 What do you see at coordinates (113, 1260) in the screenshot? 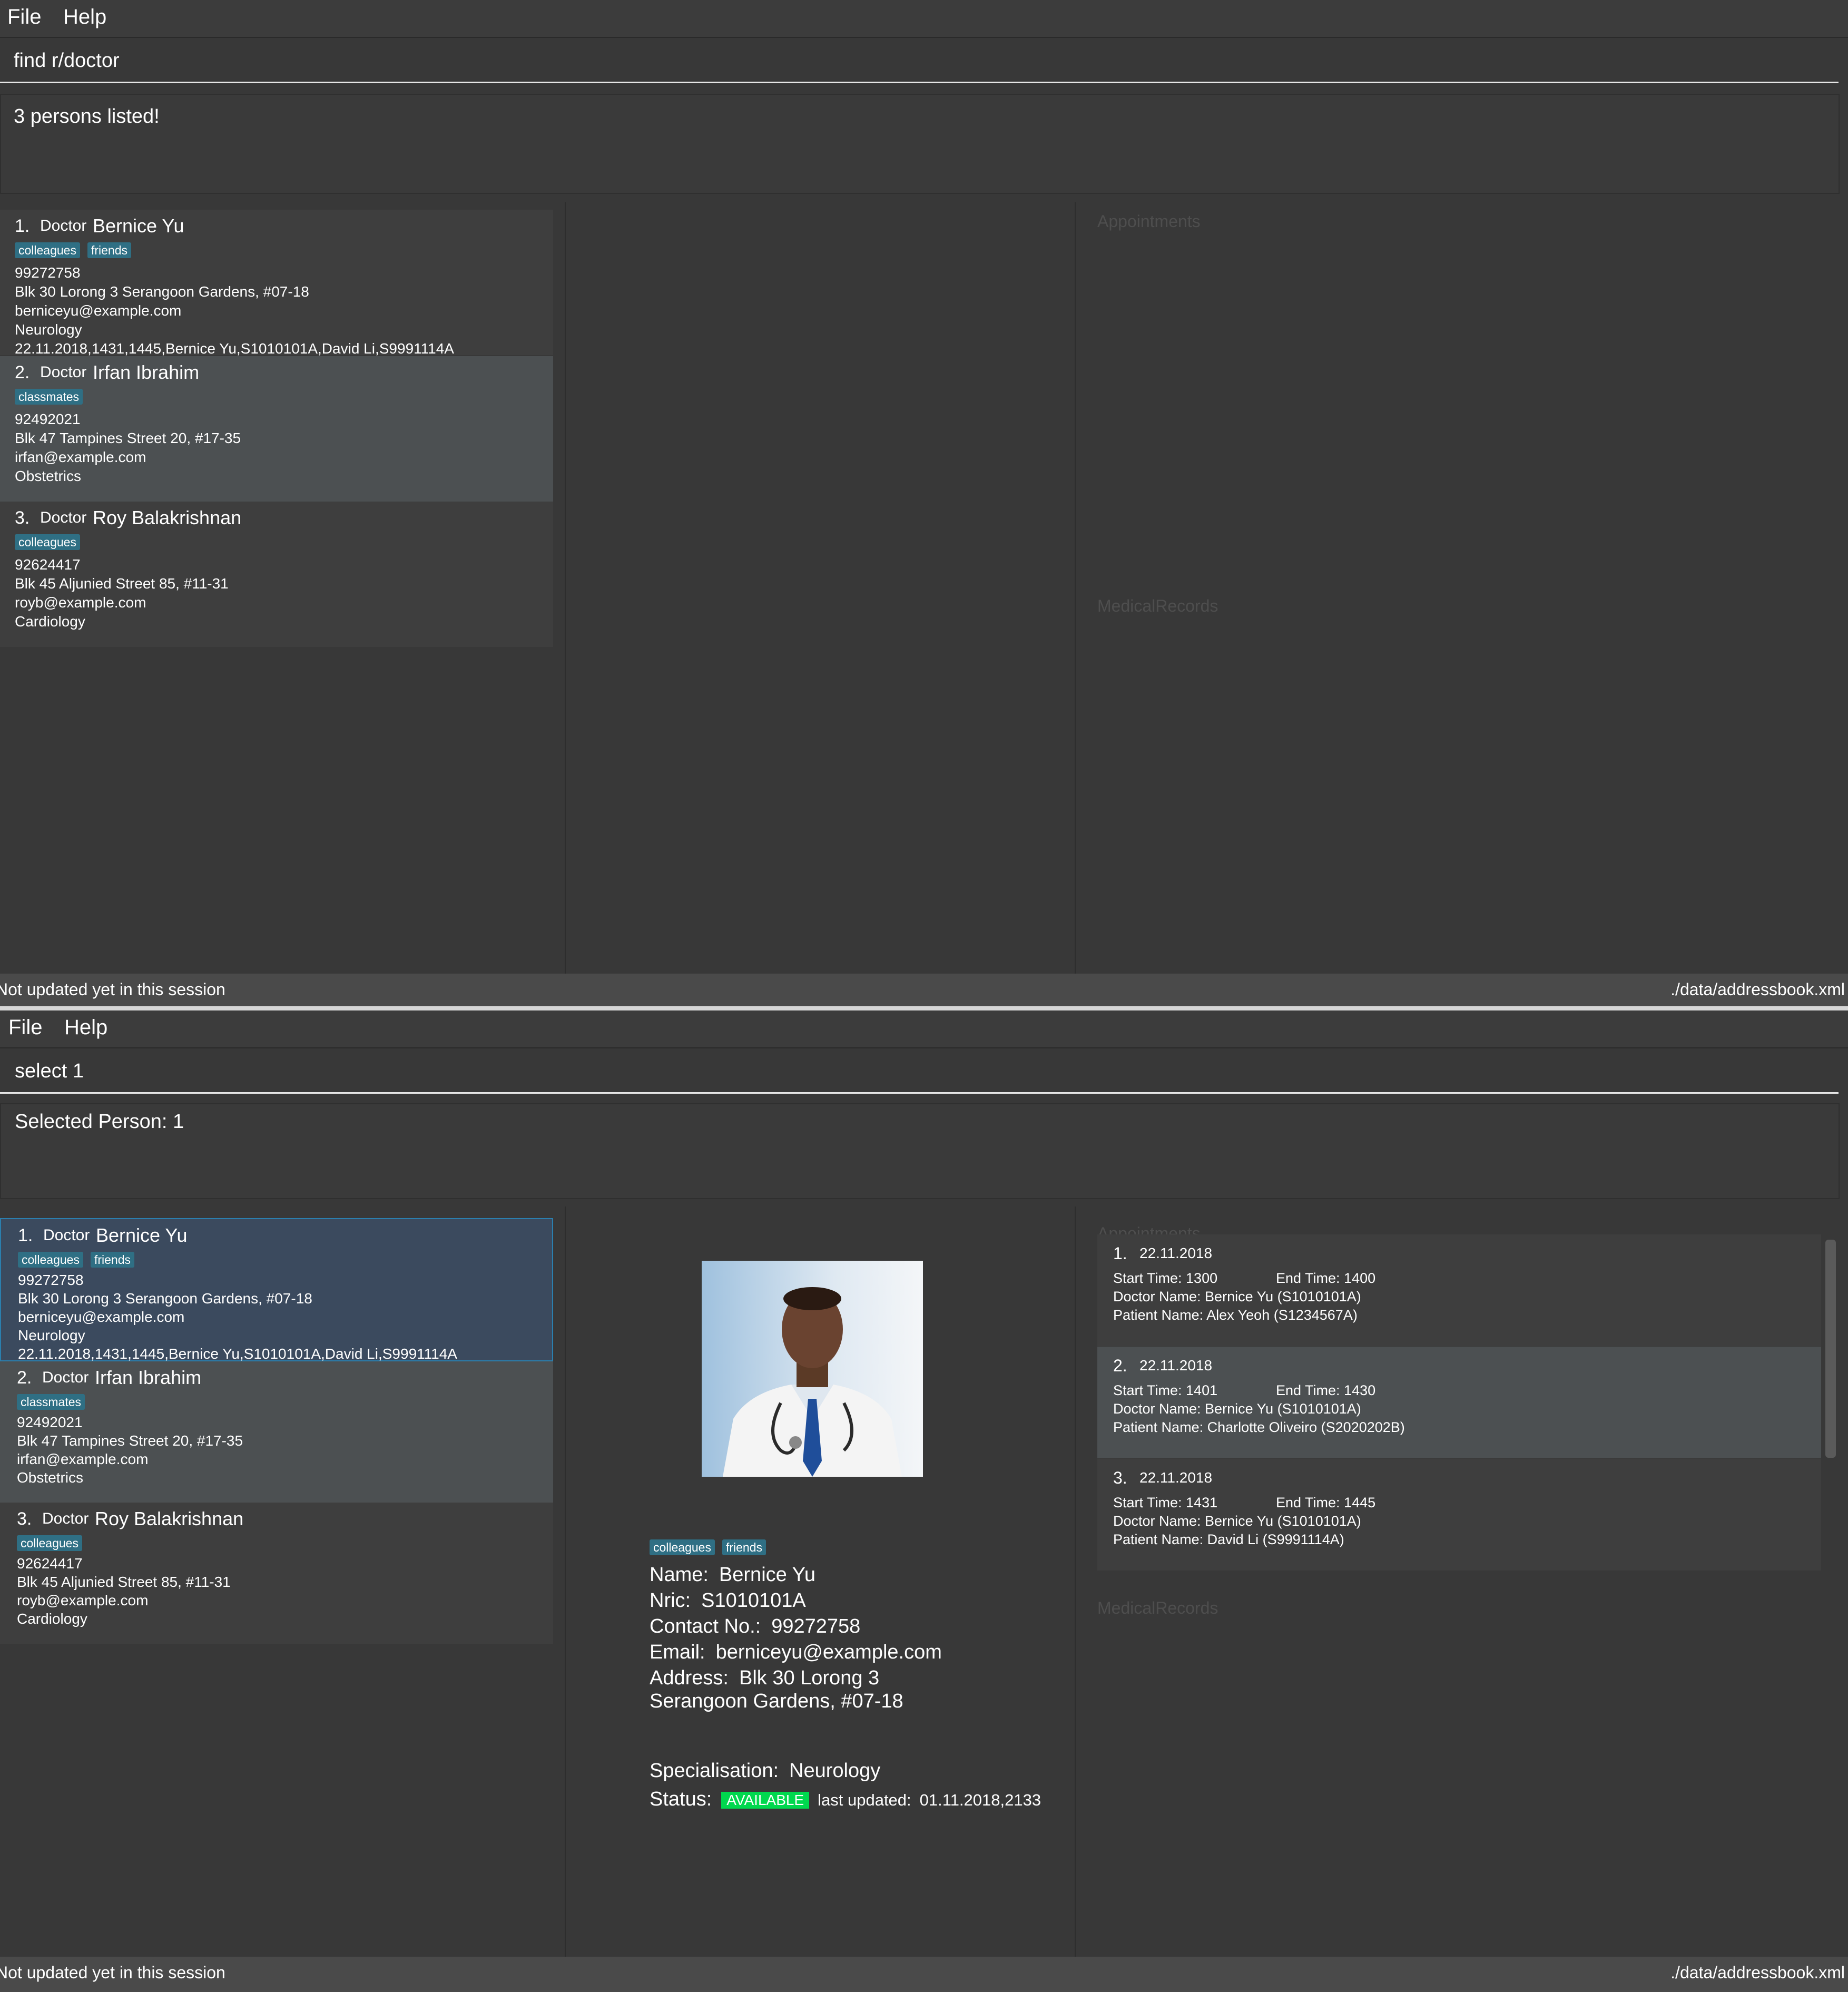
I see `tag: friends` at bounding box center [113, 1260].